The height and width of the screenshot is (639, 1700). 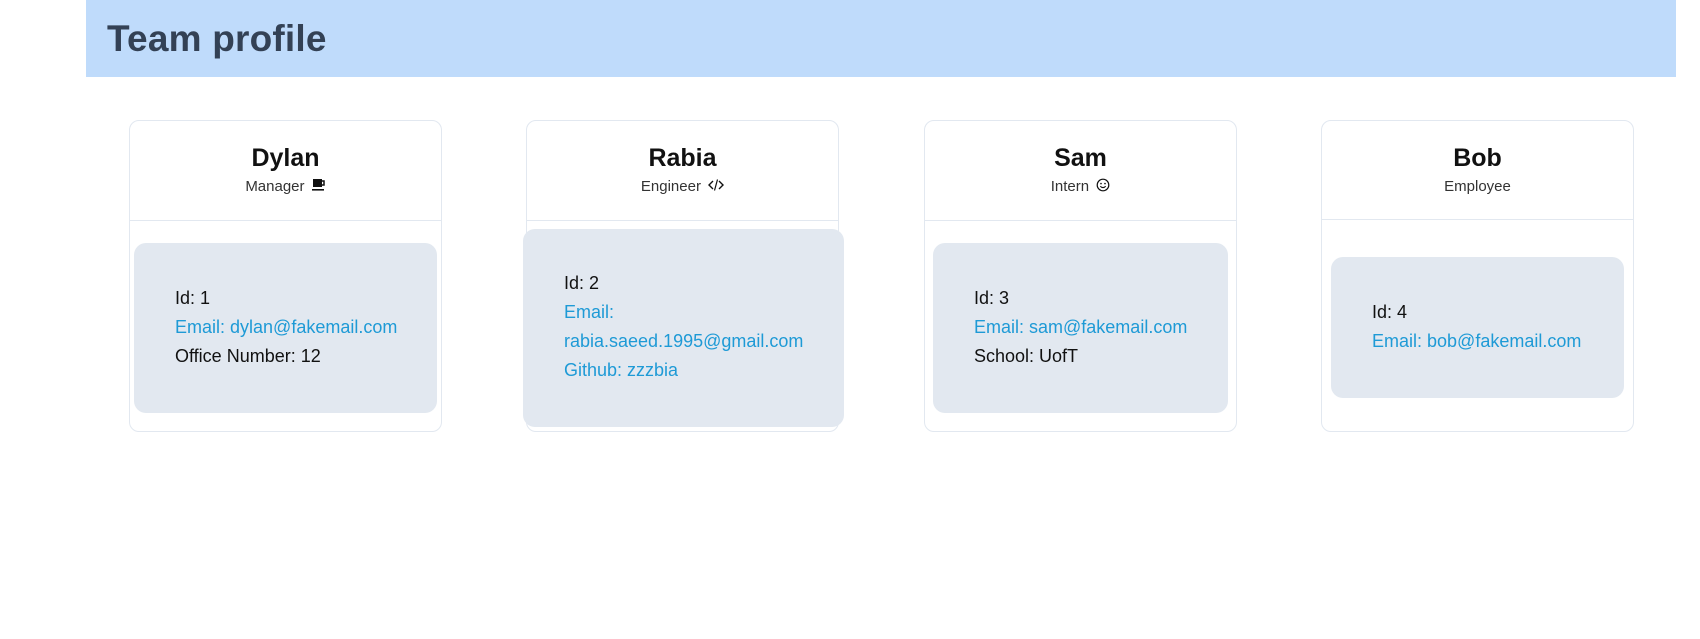 I want to click on card-header: Rabia Engineer, so click(x=682, y=171).